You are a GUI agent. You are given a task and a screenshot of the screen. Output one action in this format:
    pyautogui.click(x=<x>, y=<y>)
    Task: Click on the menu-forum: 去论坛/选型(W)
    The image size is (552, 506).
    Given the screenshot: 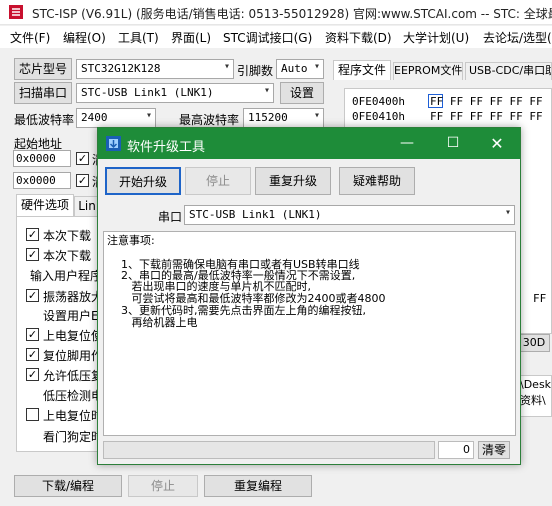 What is the action you would take?
    pyautogui.click(x=517, y=37)
    